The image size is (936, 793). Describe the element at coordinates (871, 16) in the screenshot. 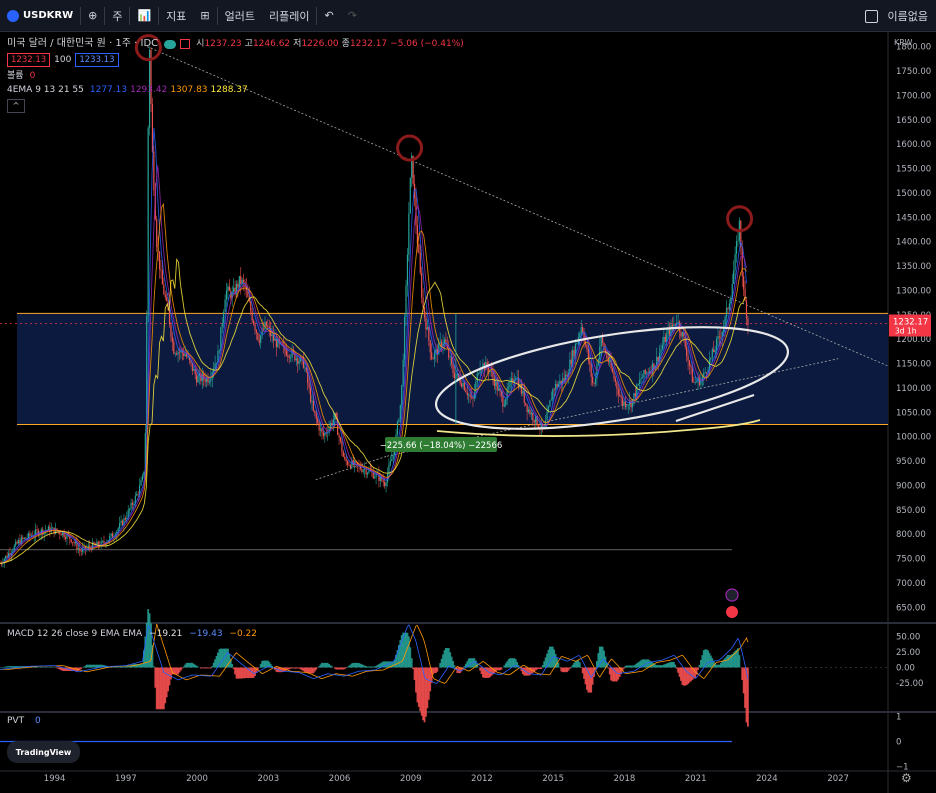

I see `save-checkbox-icon` at that location.